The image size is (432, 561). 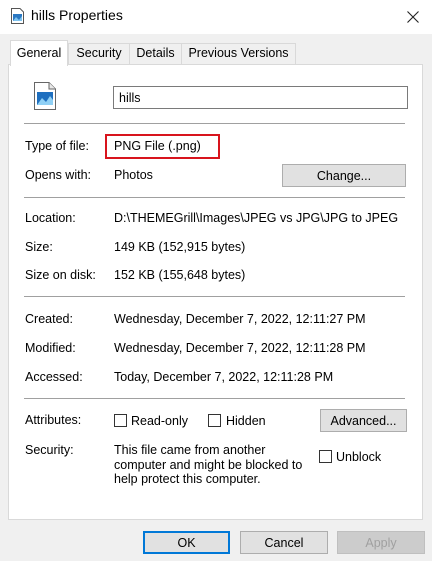 I want to click on attributes-label: Attributes:, so click(x=53, y=420).